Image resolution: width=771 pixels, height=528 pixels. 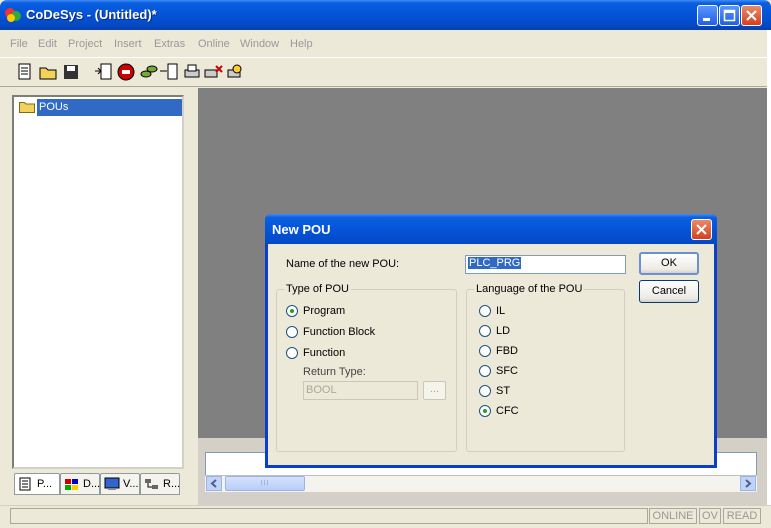 What do you see at coordinates (324, 353) in the screenshot?
I see `radio-function-label: Function` at bounding box center [324, 353].